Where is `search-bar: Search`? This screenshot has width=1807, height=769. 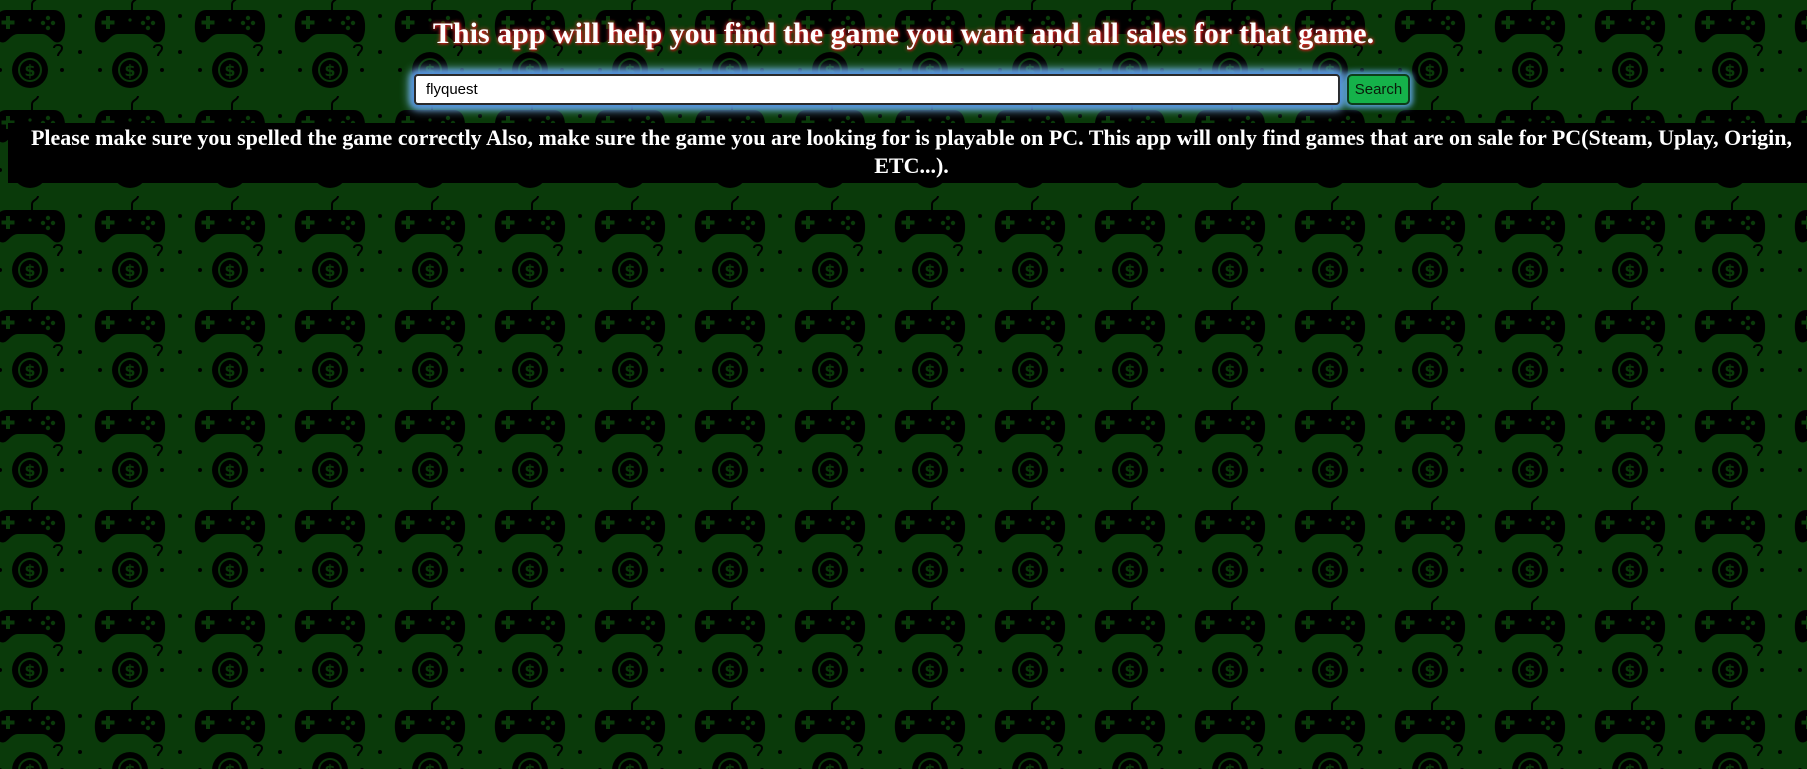 search-bar: Search is located at coordinates (912, 89).